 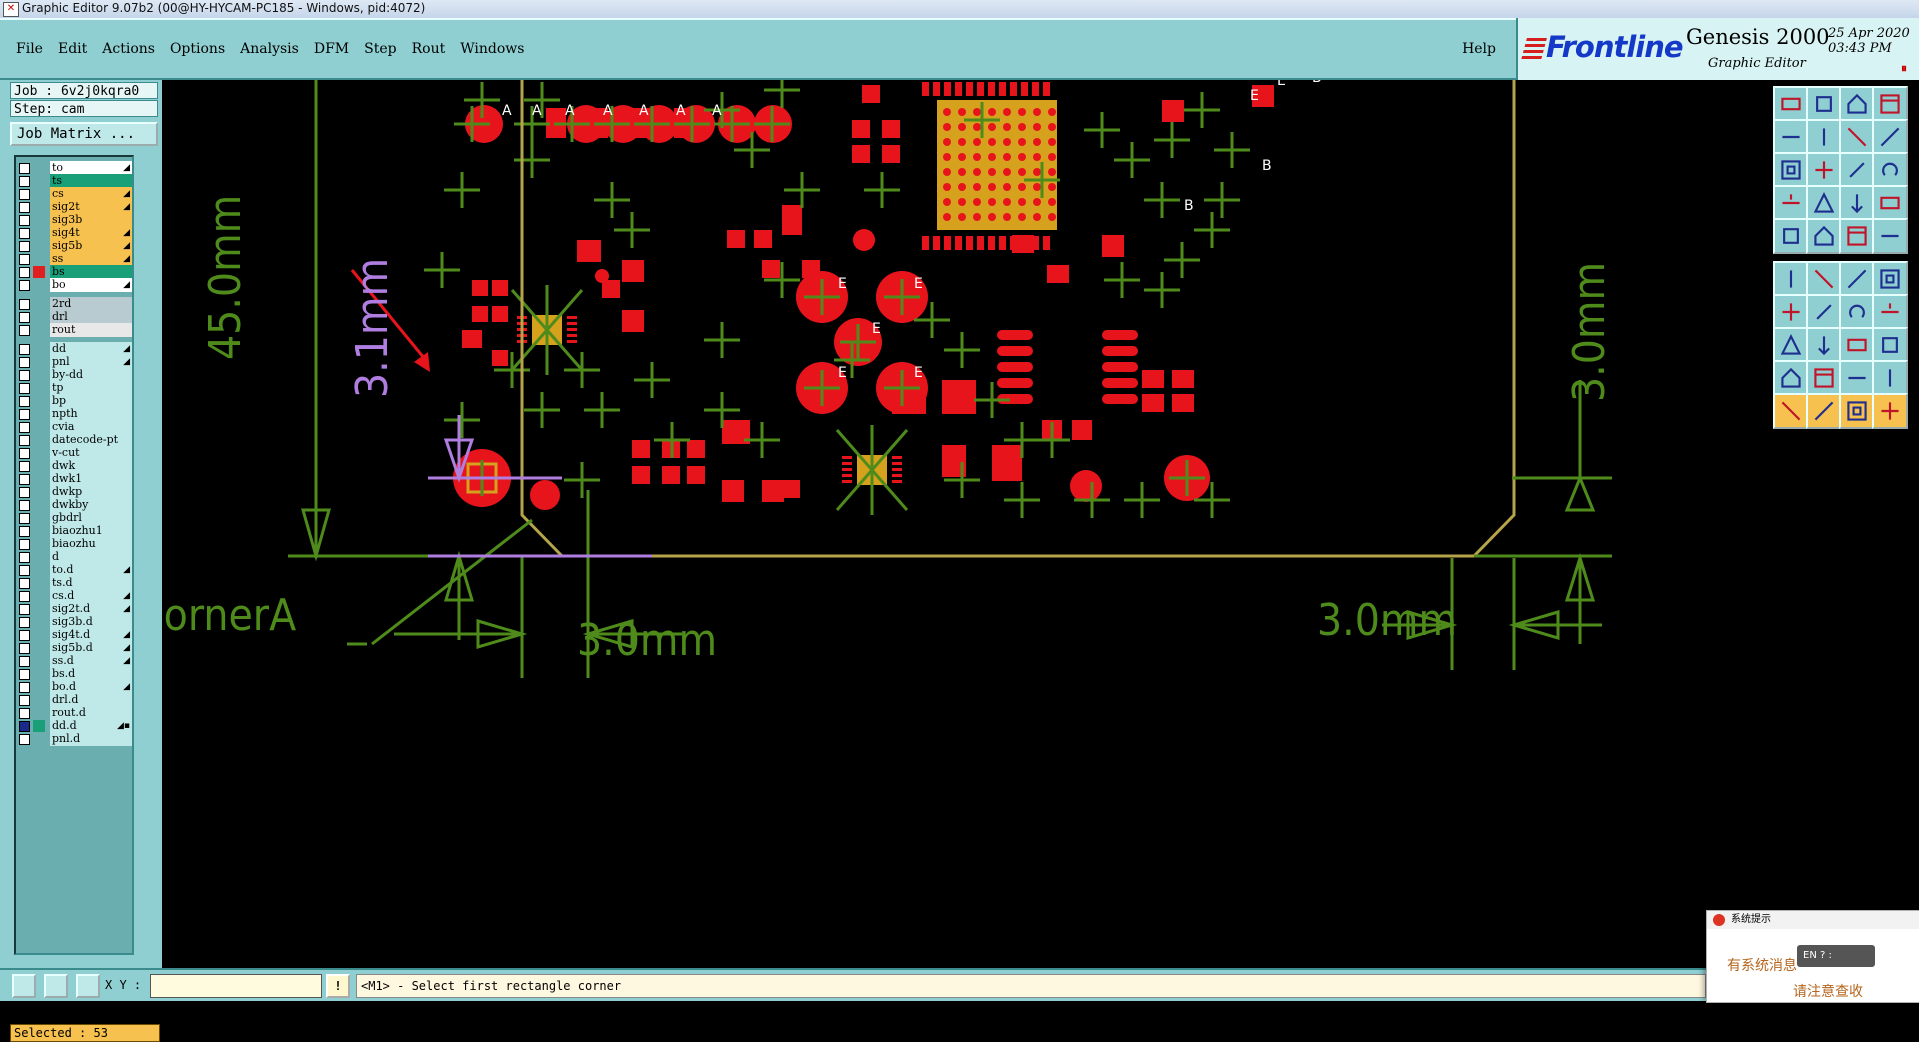 What do you see at coordinates (75, 739) in the screenshot?
I see `layer-row-pnl.d: pnl.d` at bounding box center [75, 739].